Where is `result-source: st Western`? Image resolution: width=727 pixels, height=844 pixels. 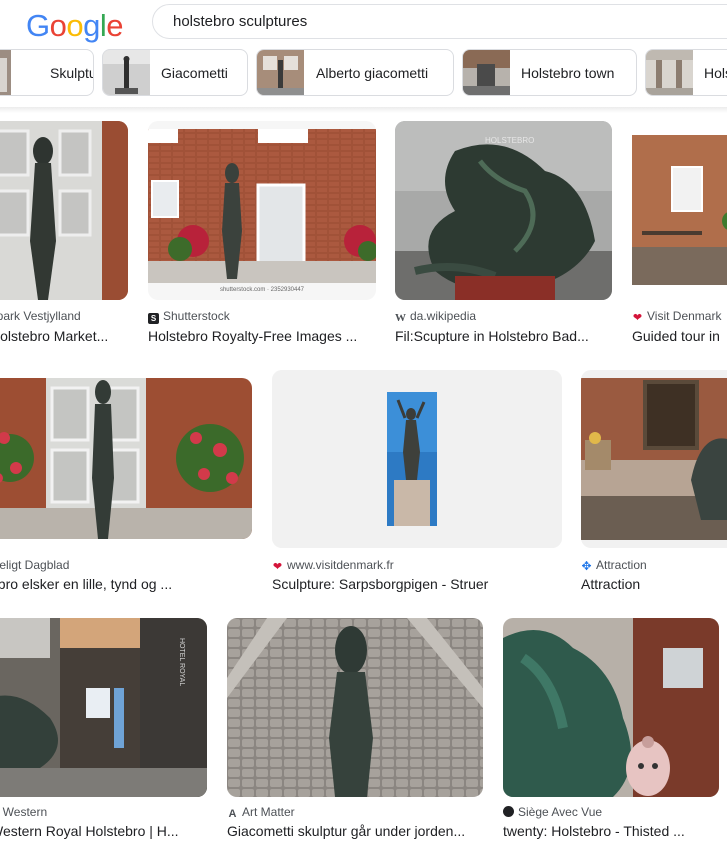 result-source: st Western is located at coordinates (23, 812).